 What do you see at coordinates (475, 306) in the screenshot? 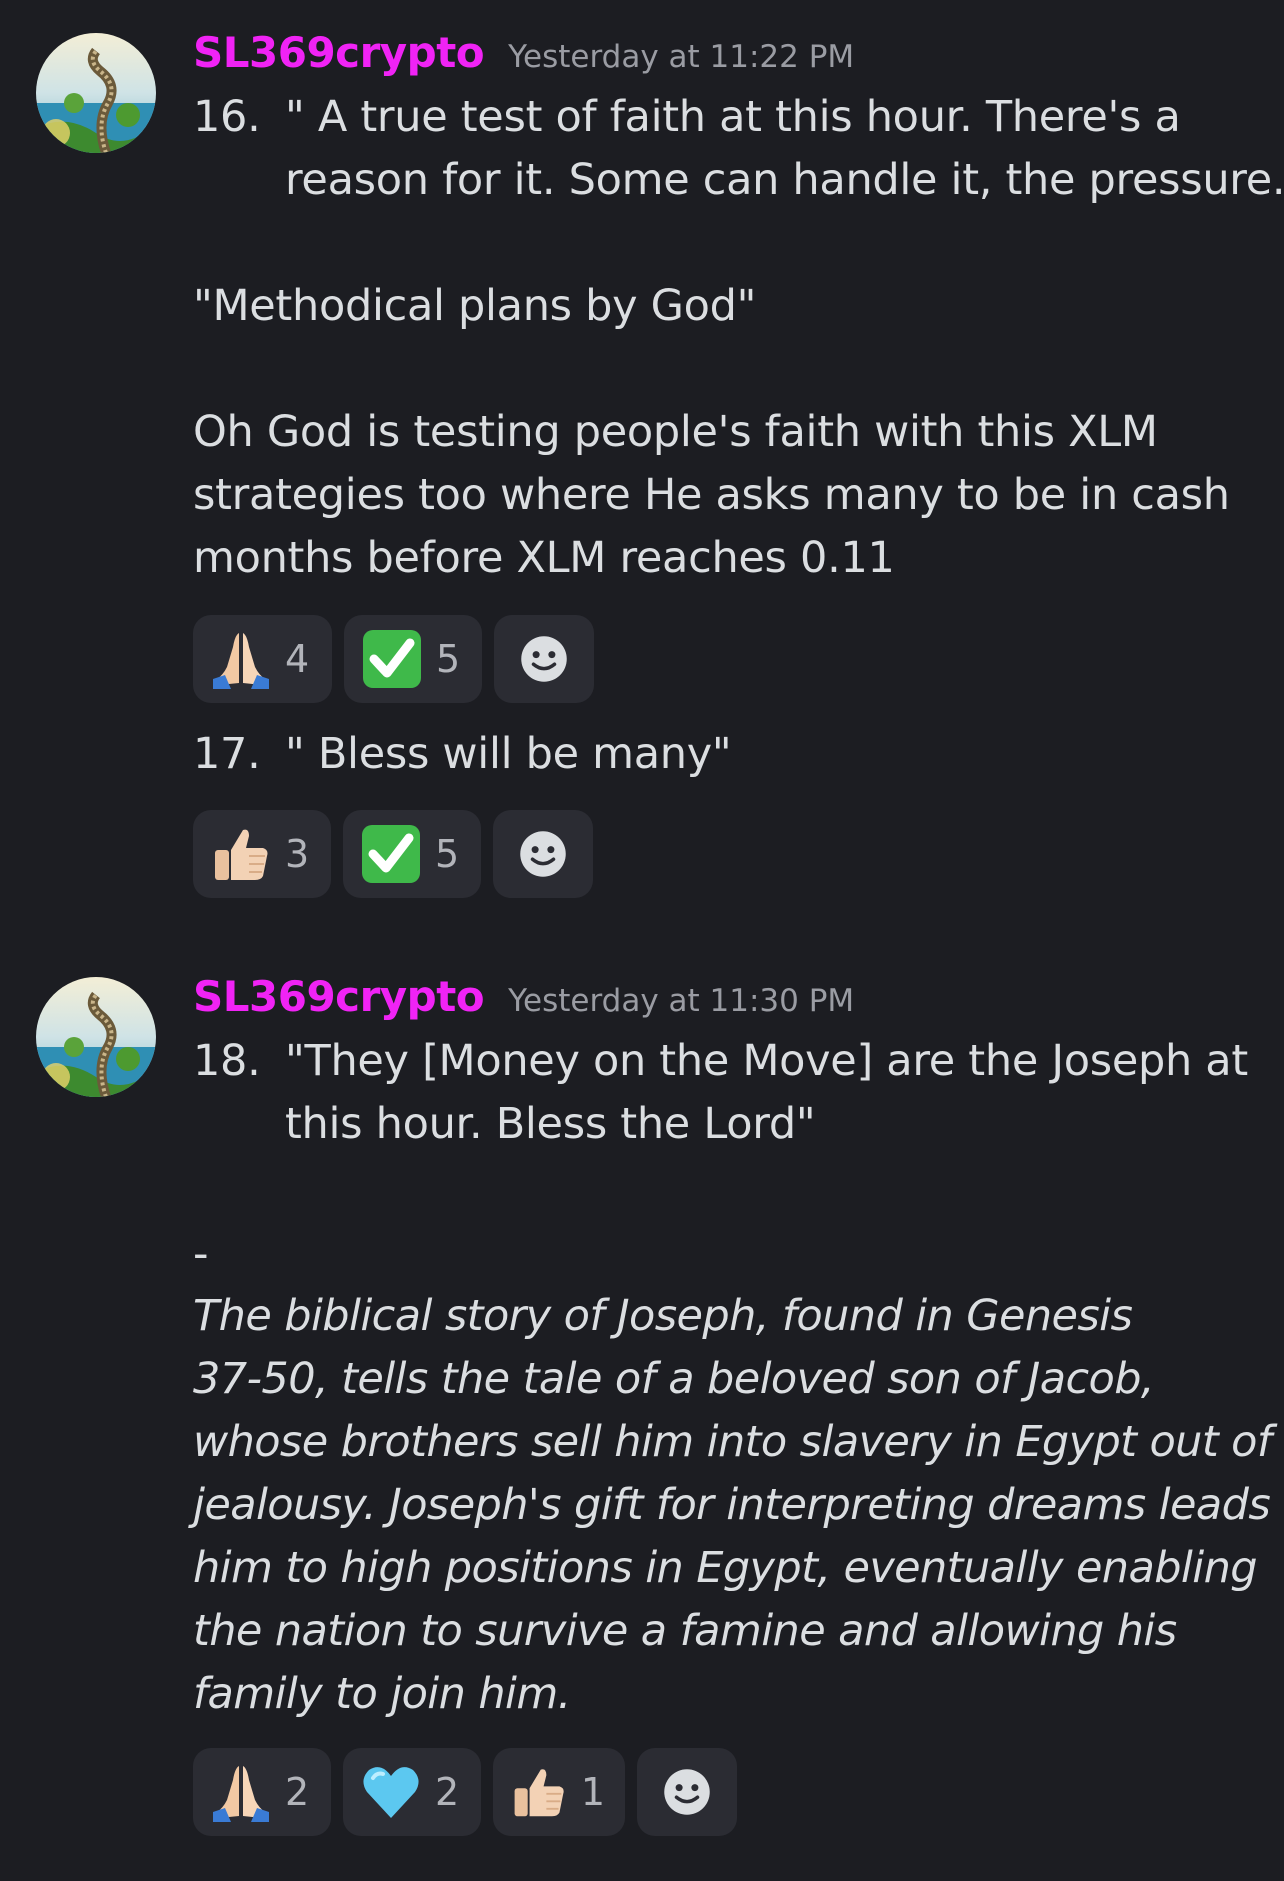
I see `message-line: "Methodical plans by God"` at bounding box center [475, 306].